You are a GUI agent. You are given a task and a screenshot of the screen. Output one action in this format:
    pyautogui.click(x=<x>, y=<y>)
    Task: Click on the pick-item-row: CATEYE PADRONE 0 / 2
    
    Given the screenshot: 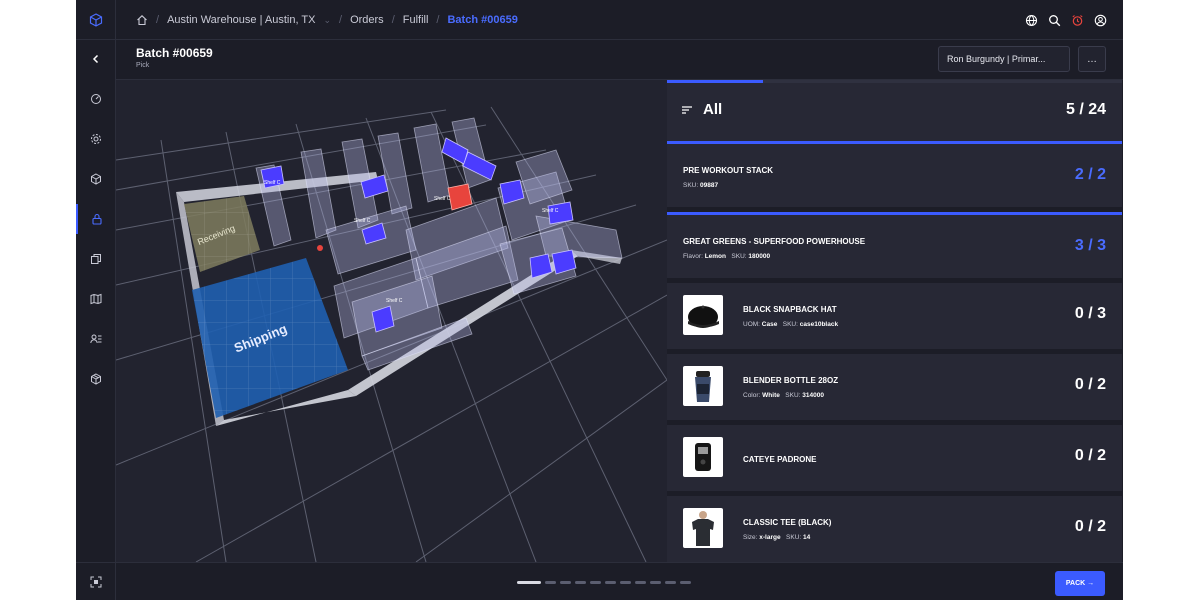 What is the action you would take?
    pyautogui.click(x=894, y=458)
    